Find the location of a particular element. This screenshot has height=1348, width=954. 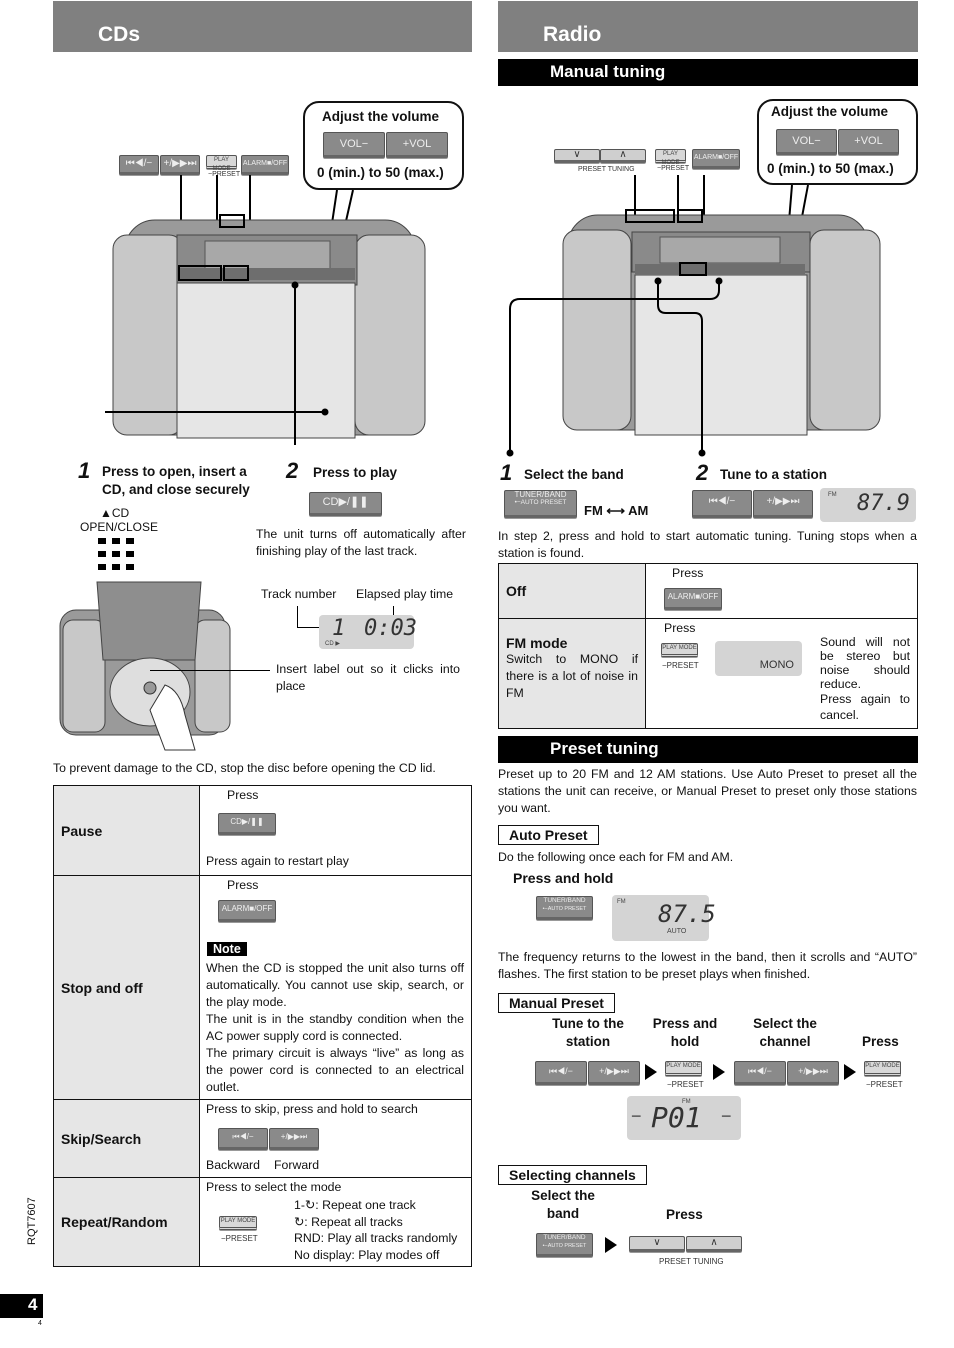

row-label: Pause is located at coordinates (126, 830).